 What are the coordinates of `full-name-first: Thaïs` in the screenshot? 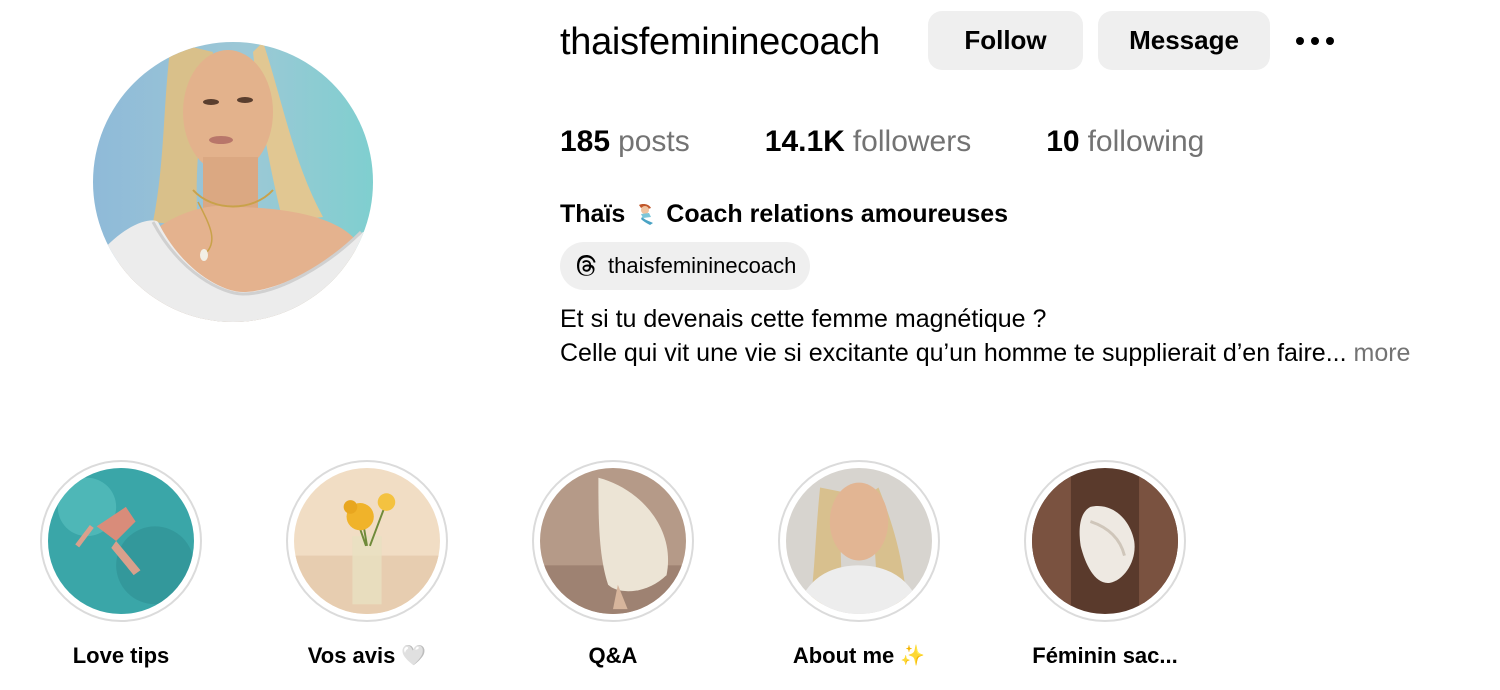 It's located at (593, 214).